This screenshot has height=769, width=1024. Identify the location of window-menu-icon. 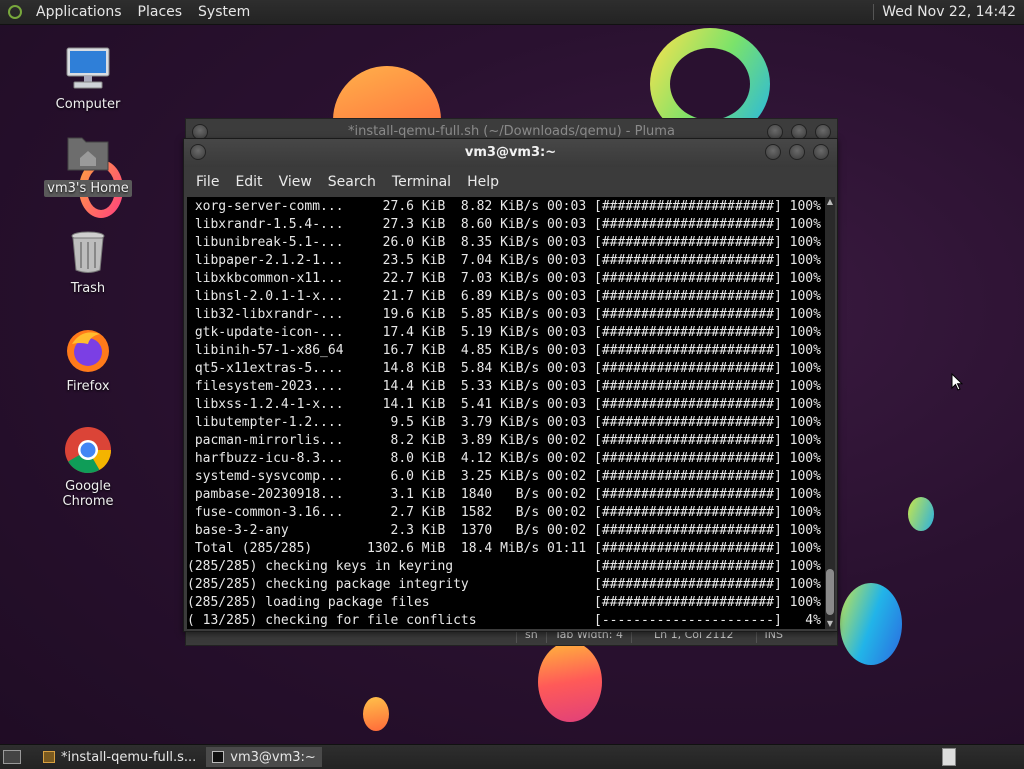
(198, 152).